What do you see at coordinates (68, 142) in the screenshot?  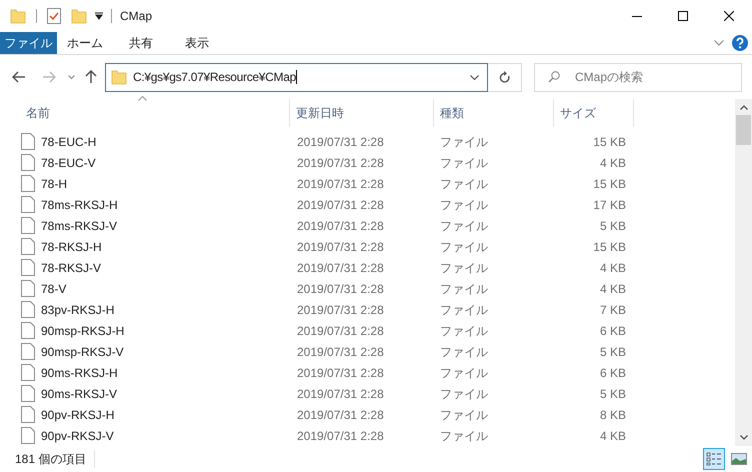 I see `file-name: 78-EUC-H` at bounding box center [68, 142].